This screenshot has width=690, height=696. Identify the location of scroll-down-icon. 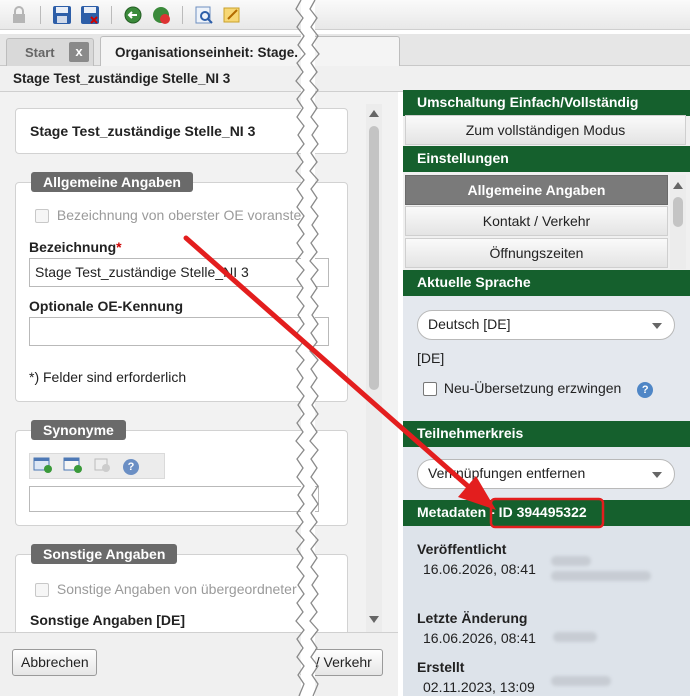
(374, 619).